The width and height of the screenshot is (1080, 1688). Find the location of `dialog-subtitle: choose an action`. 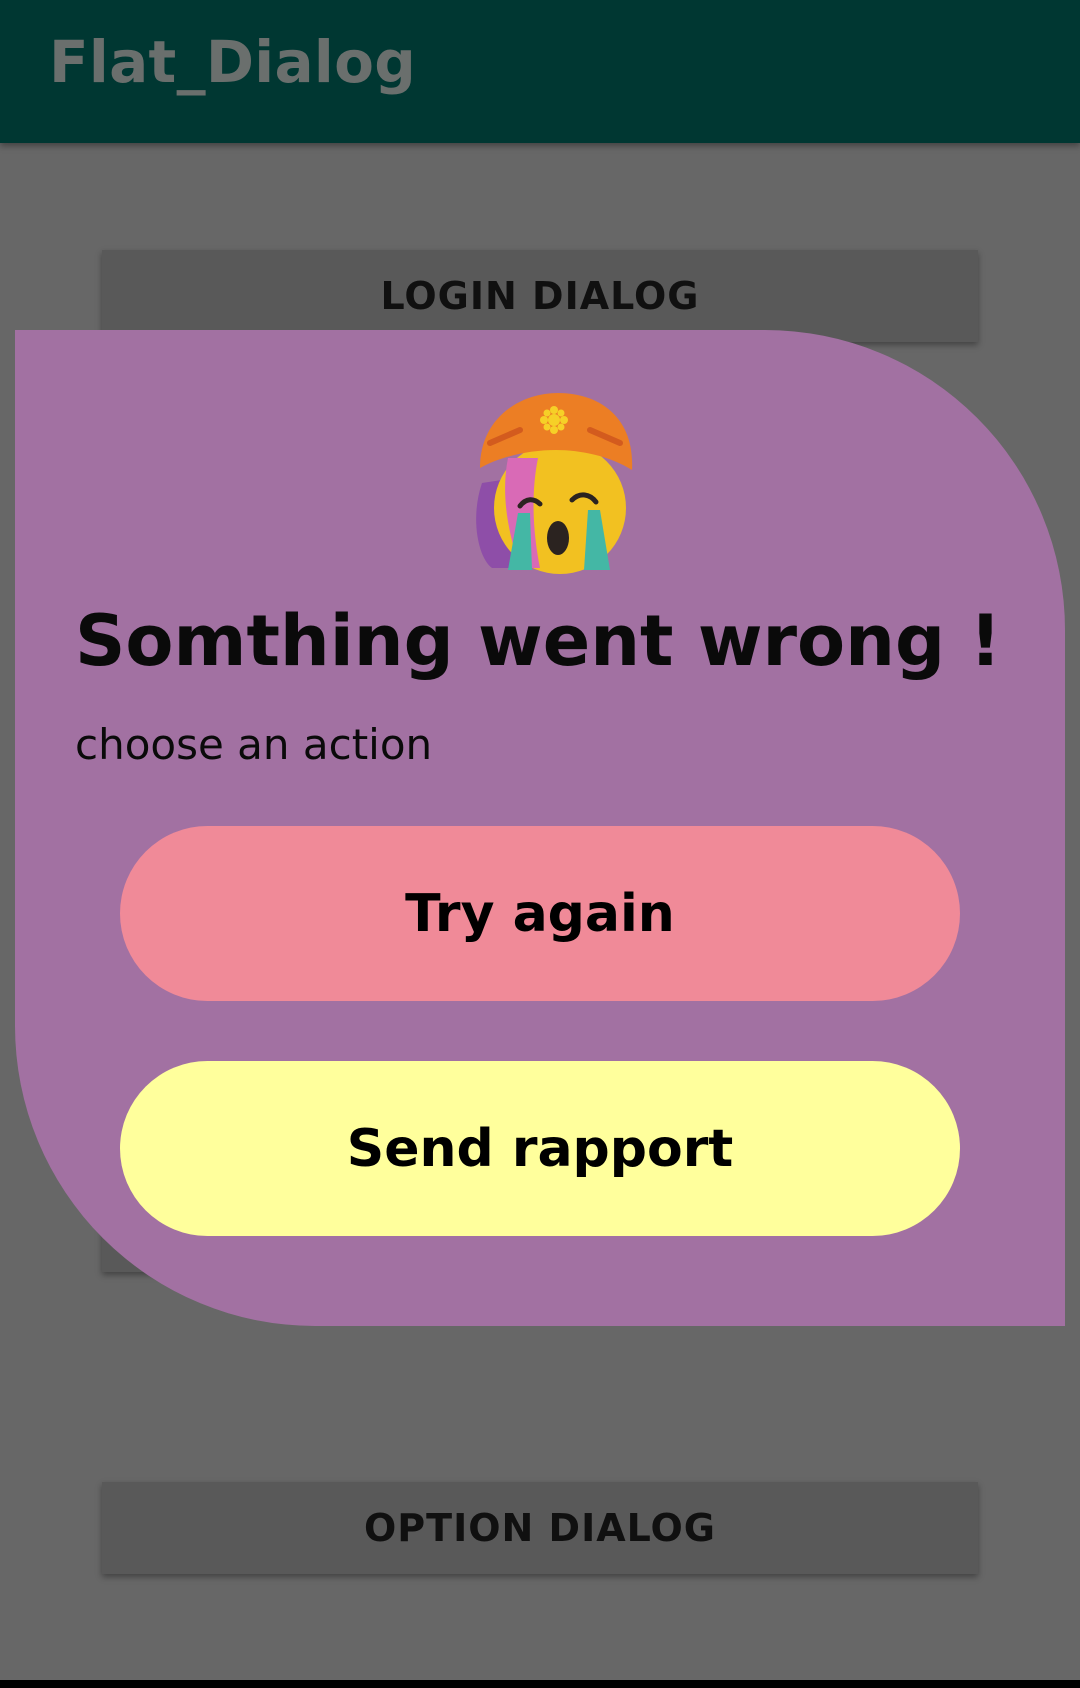

dialog-subtitle: choose an action is located at coordinates (254, 744).